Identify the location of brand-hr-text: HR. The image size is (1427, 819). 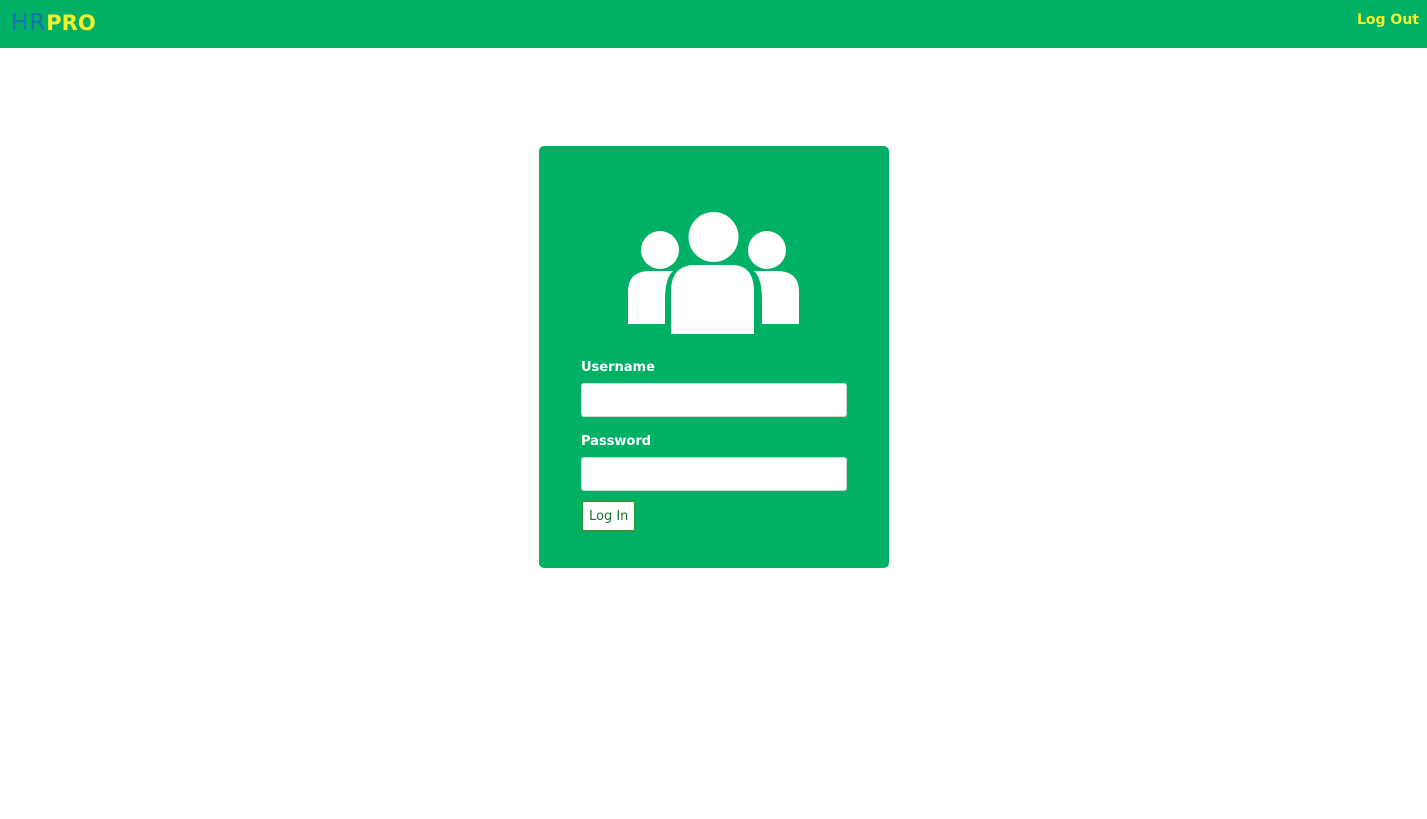
(29, 23).